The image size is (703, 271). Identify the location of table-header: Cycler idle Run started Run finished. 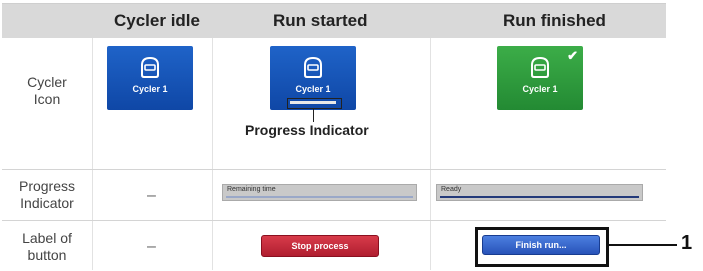
(334, 21).